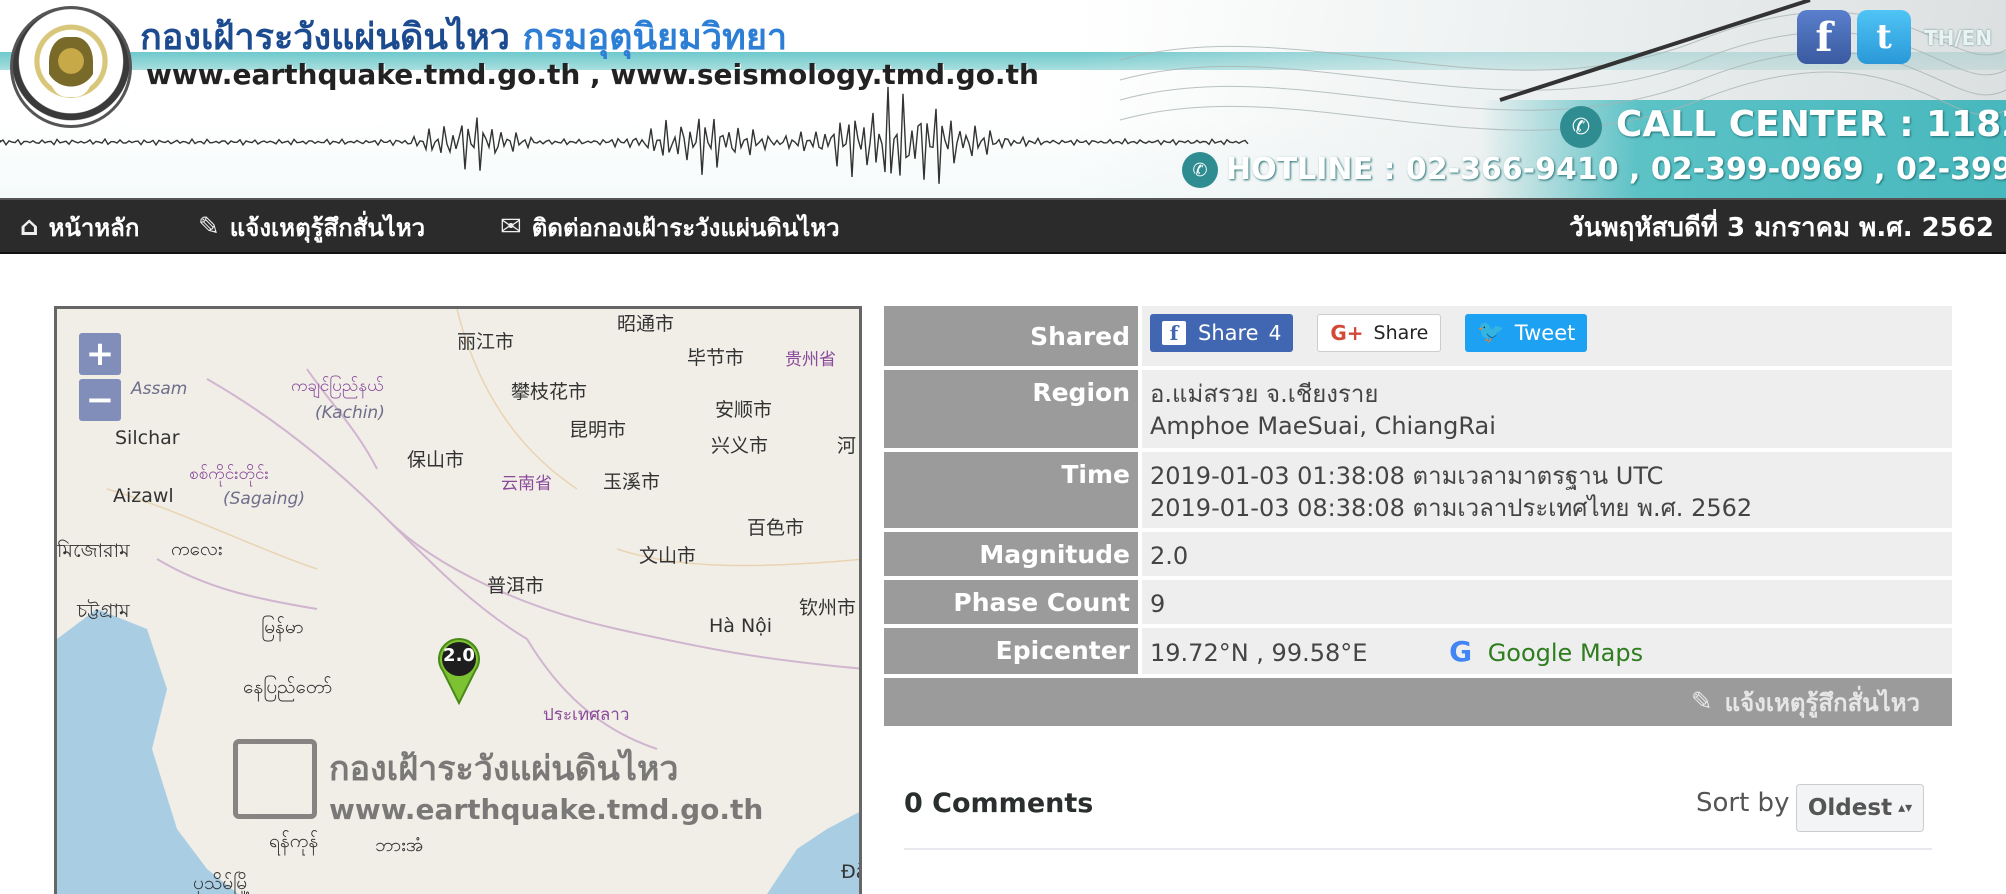 The width and height of the screenshot is (2006, 894). What do you see at coordinates (1011, 651) in the screenshot?
I see `epicenter-label: Epicenter` at bounding box center [1011, 651].